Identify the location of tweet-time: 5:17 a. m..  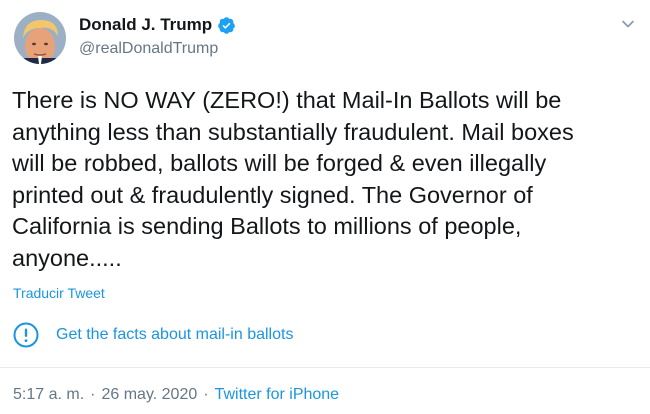
(48, 395).